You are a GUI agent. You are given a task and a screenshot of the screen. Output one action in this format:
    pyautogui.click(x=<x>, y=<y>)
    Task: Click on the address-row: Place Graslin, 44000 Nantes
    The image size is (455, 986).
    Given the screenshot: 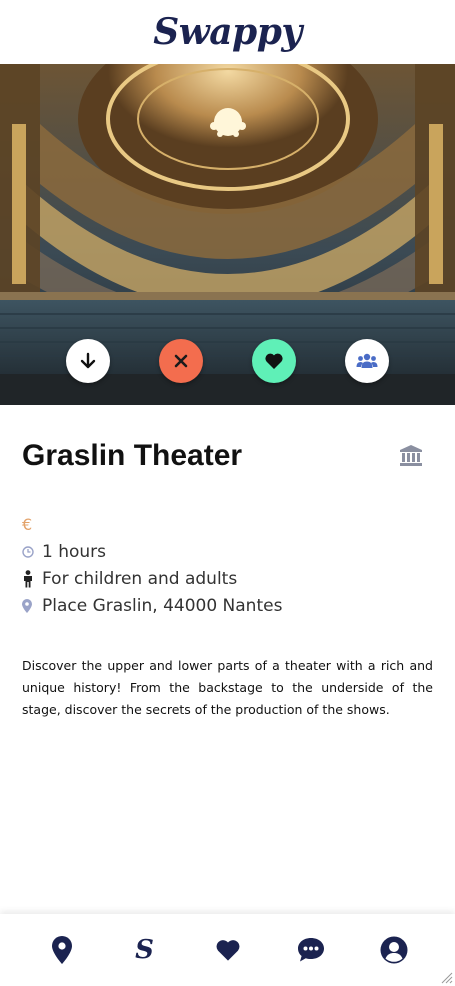 What is the action you would take?
    pyautogui.click(x=227, y=605)
    